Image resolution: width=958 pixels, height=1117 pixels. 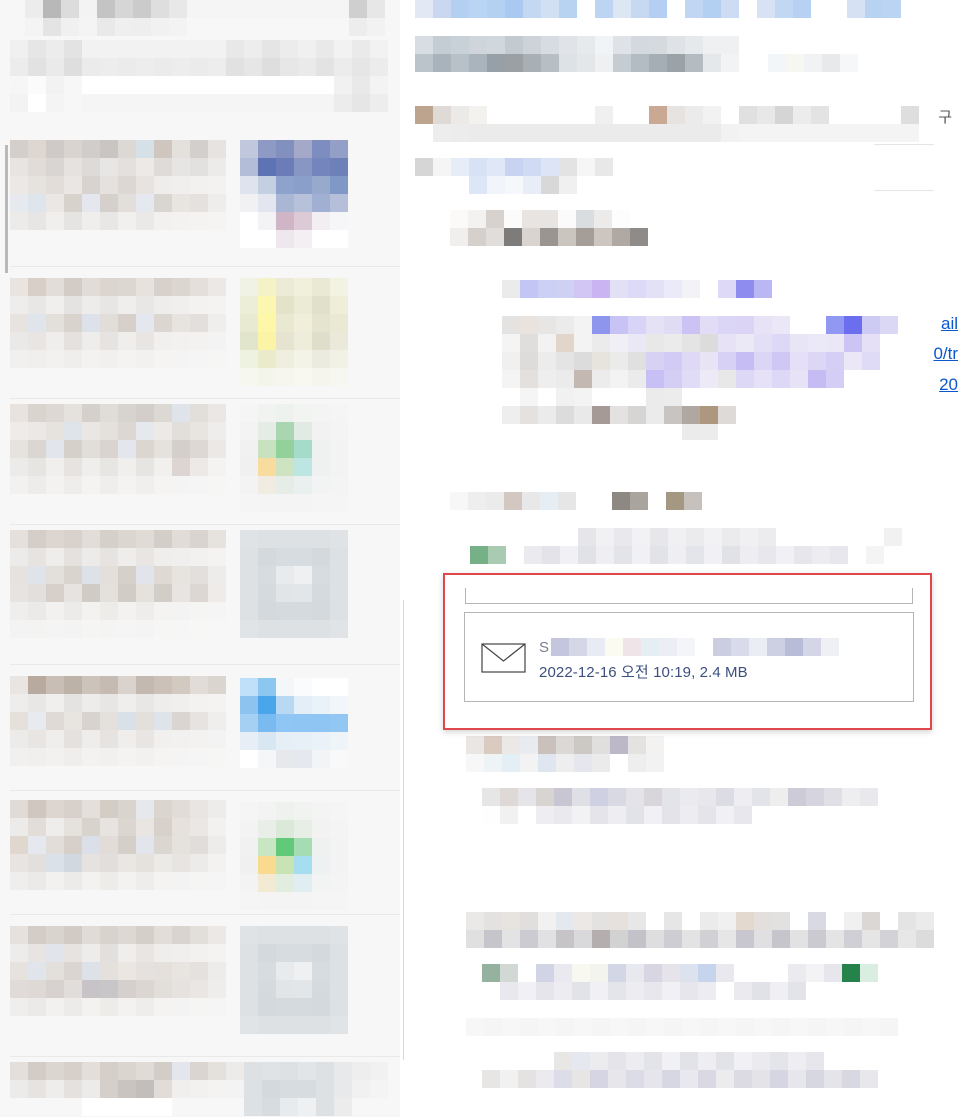 What do you see at coordinates (948, 385) in the screenshot?
I see `body-link-3: 20` at bounding box center [948, 385].